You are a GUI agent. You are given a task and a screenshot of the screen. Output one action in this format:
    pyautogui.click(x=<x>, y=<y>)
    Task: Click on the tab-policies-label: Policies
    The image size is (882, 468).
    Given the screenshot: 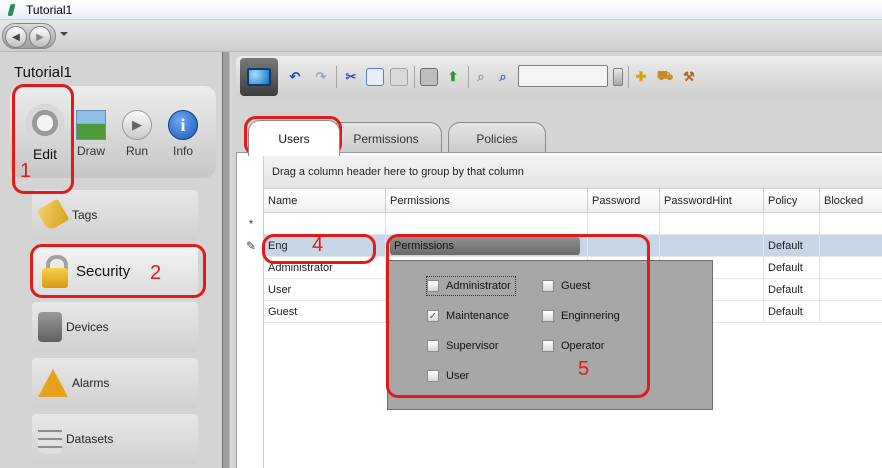 What is the action you would take?
    pyautogui.click(x=497, y=138)
    